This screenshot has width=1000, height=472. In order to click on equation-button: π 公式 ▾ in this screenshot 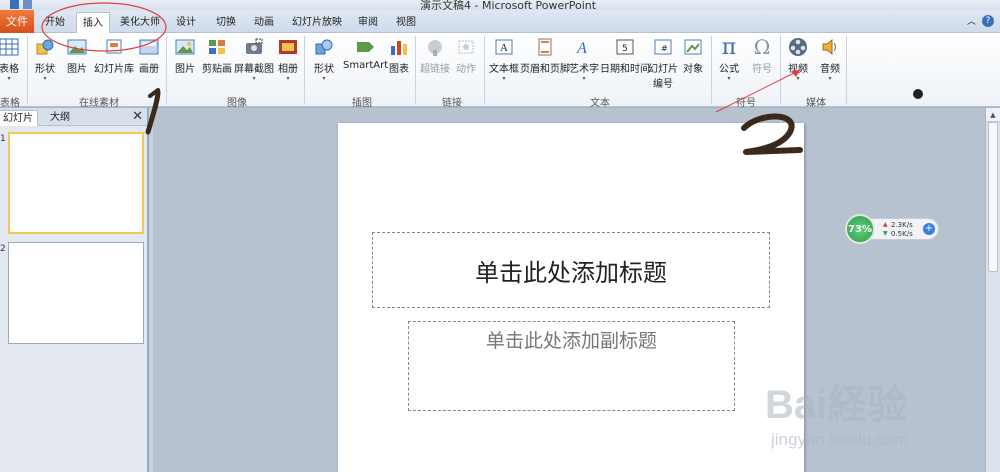, I will do `click(729, 58)`.